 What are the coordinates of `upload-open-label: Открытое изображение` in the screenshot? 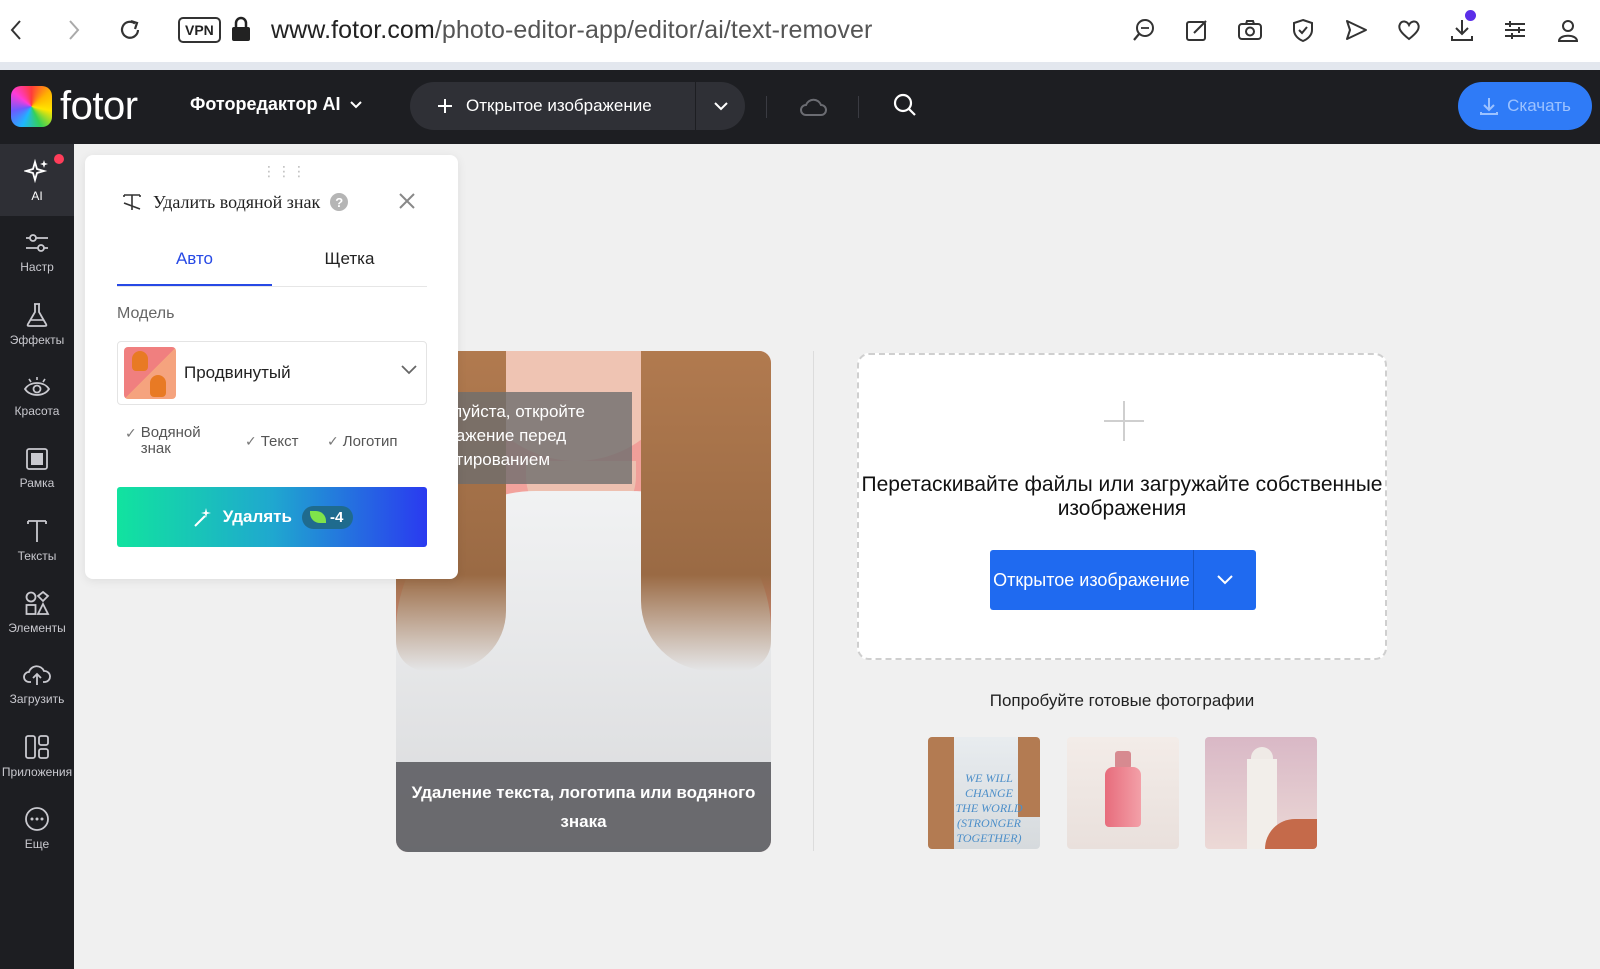 It's located at (1092, 580).